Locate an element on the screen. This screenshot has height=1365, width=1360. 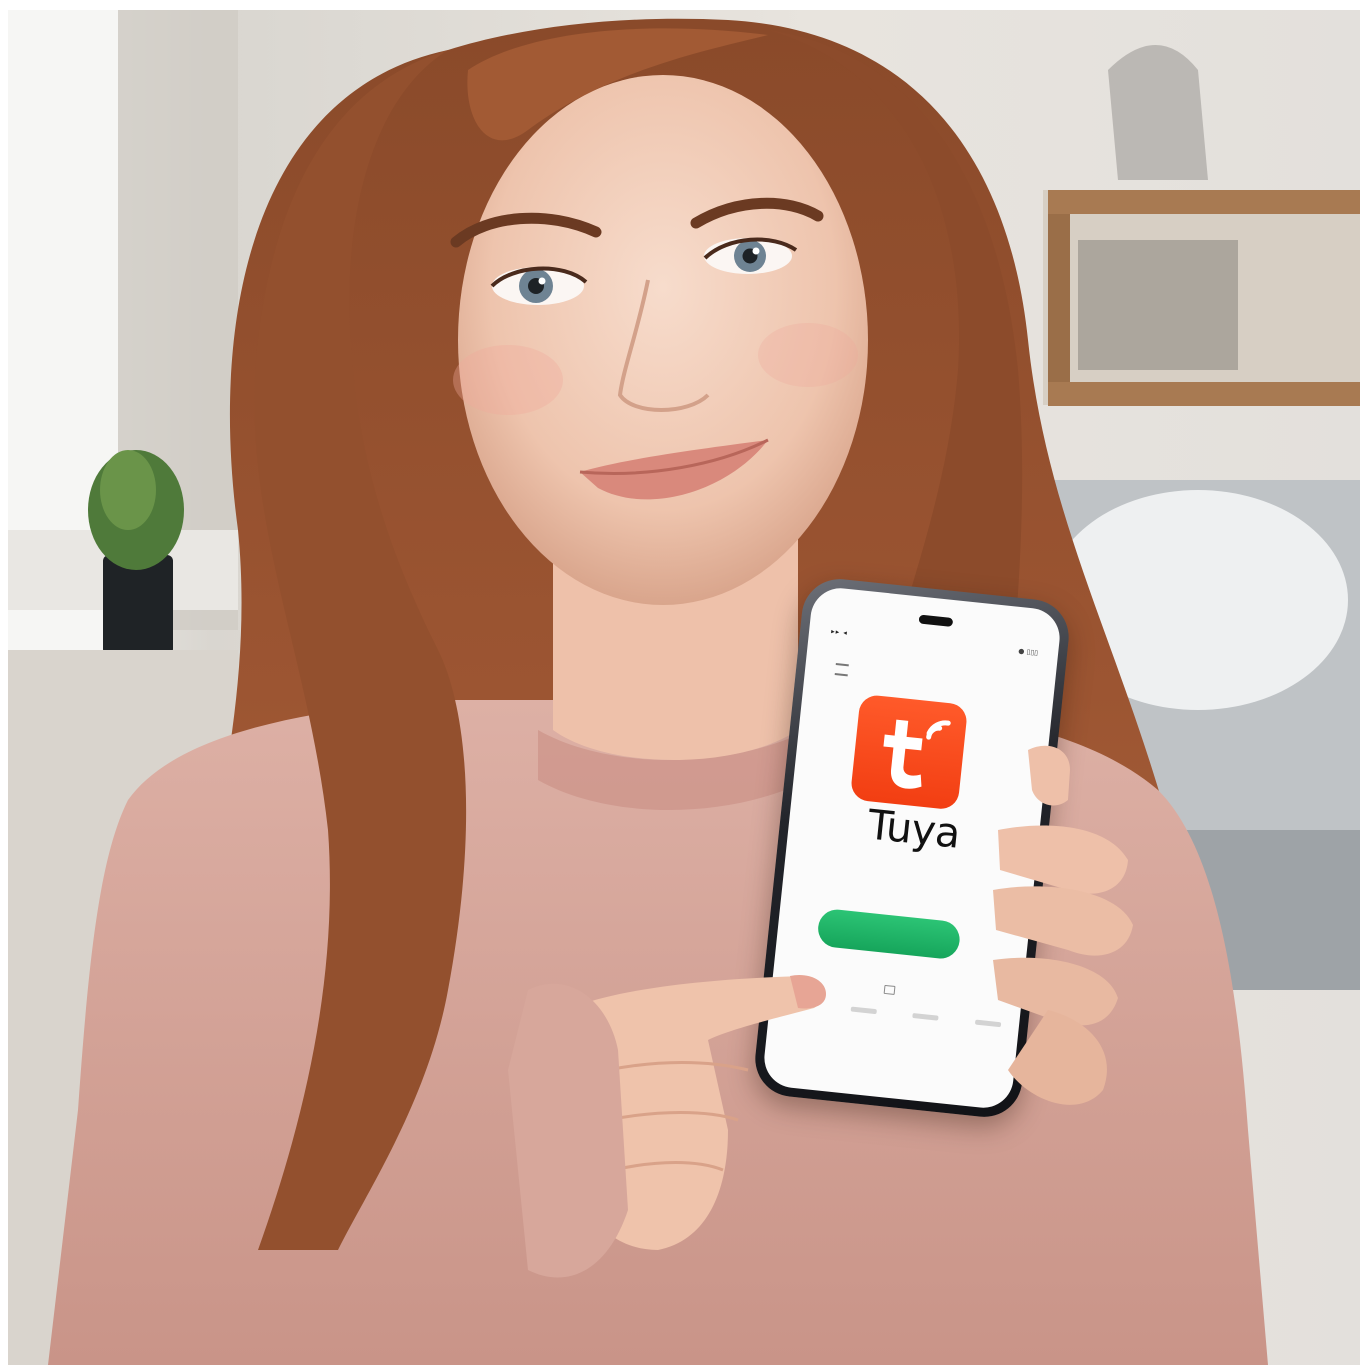
smartphone: ▸▸ ◂ ● ▯▯▯ Tuya is located at coordinates (912, 848).